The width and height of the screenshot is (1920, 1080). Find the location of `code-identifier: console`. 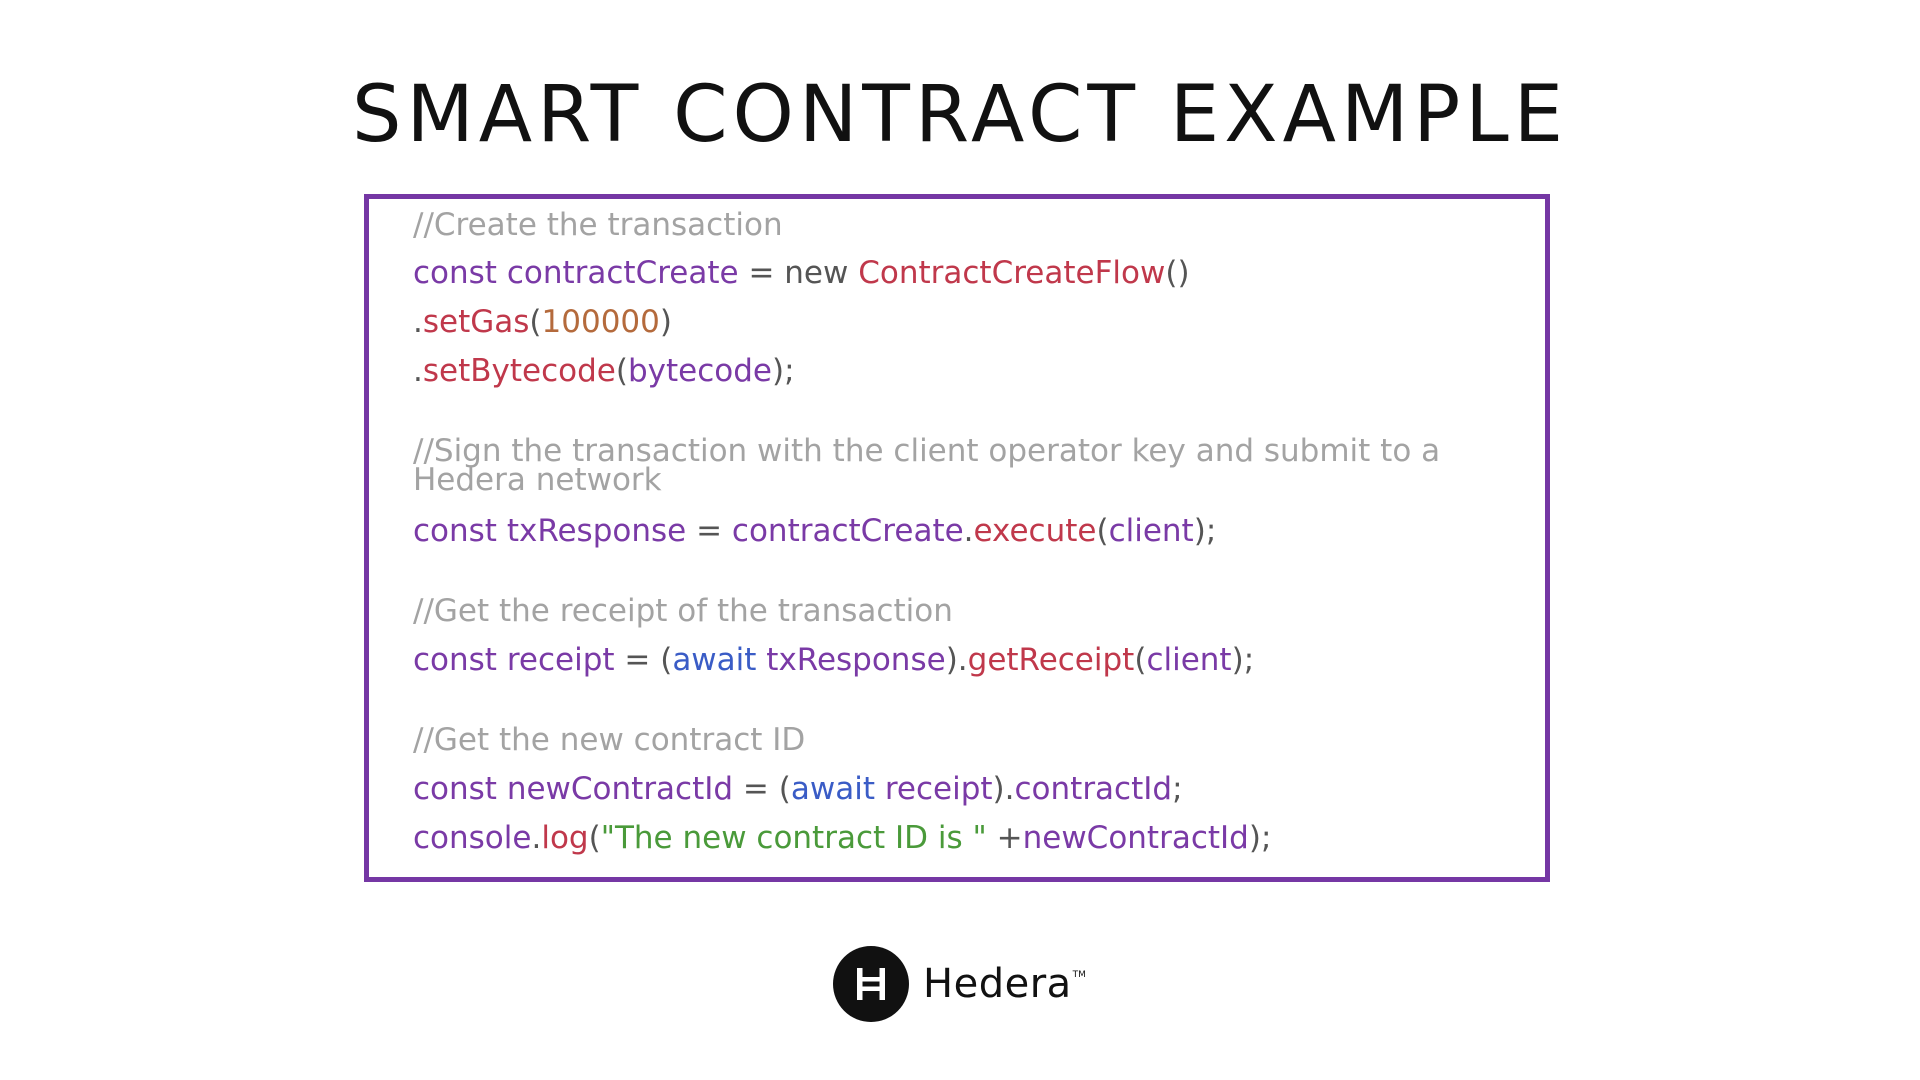

code-identifier: console is located at coordinates (472, 838).